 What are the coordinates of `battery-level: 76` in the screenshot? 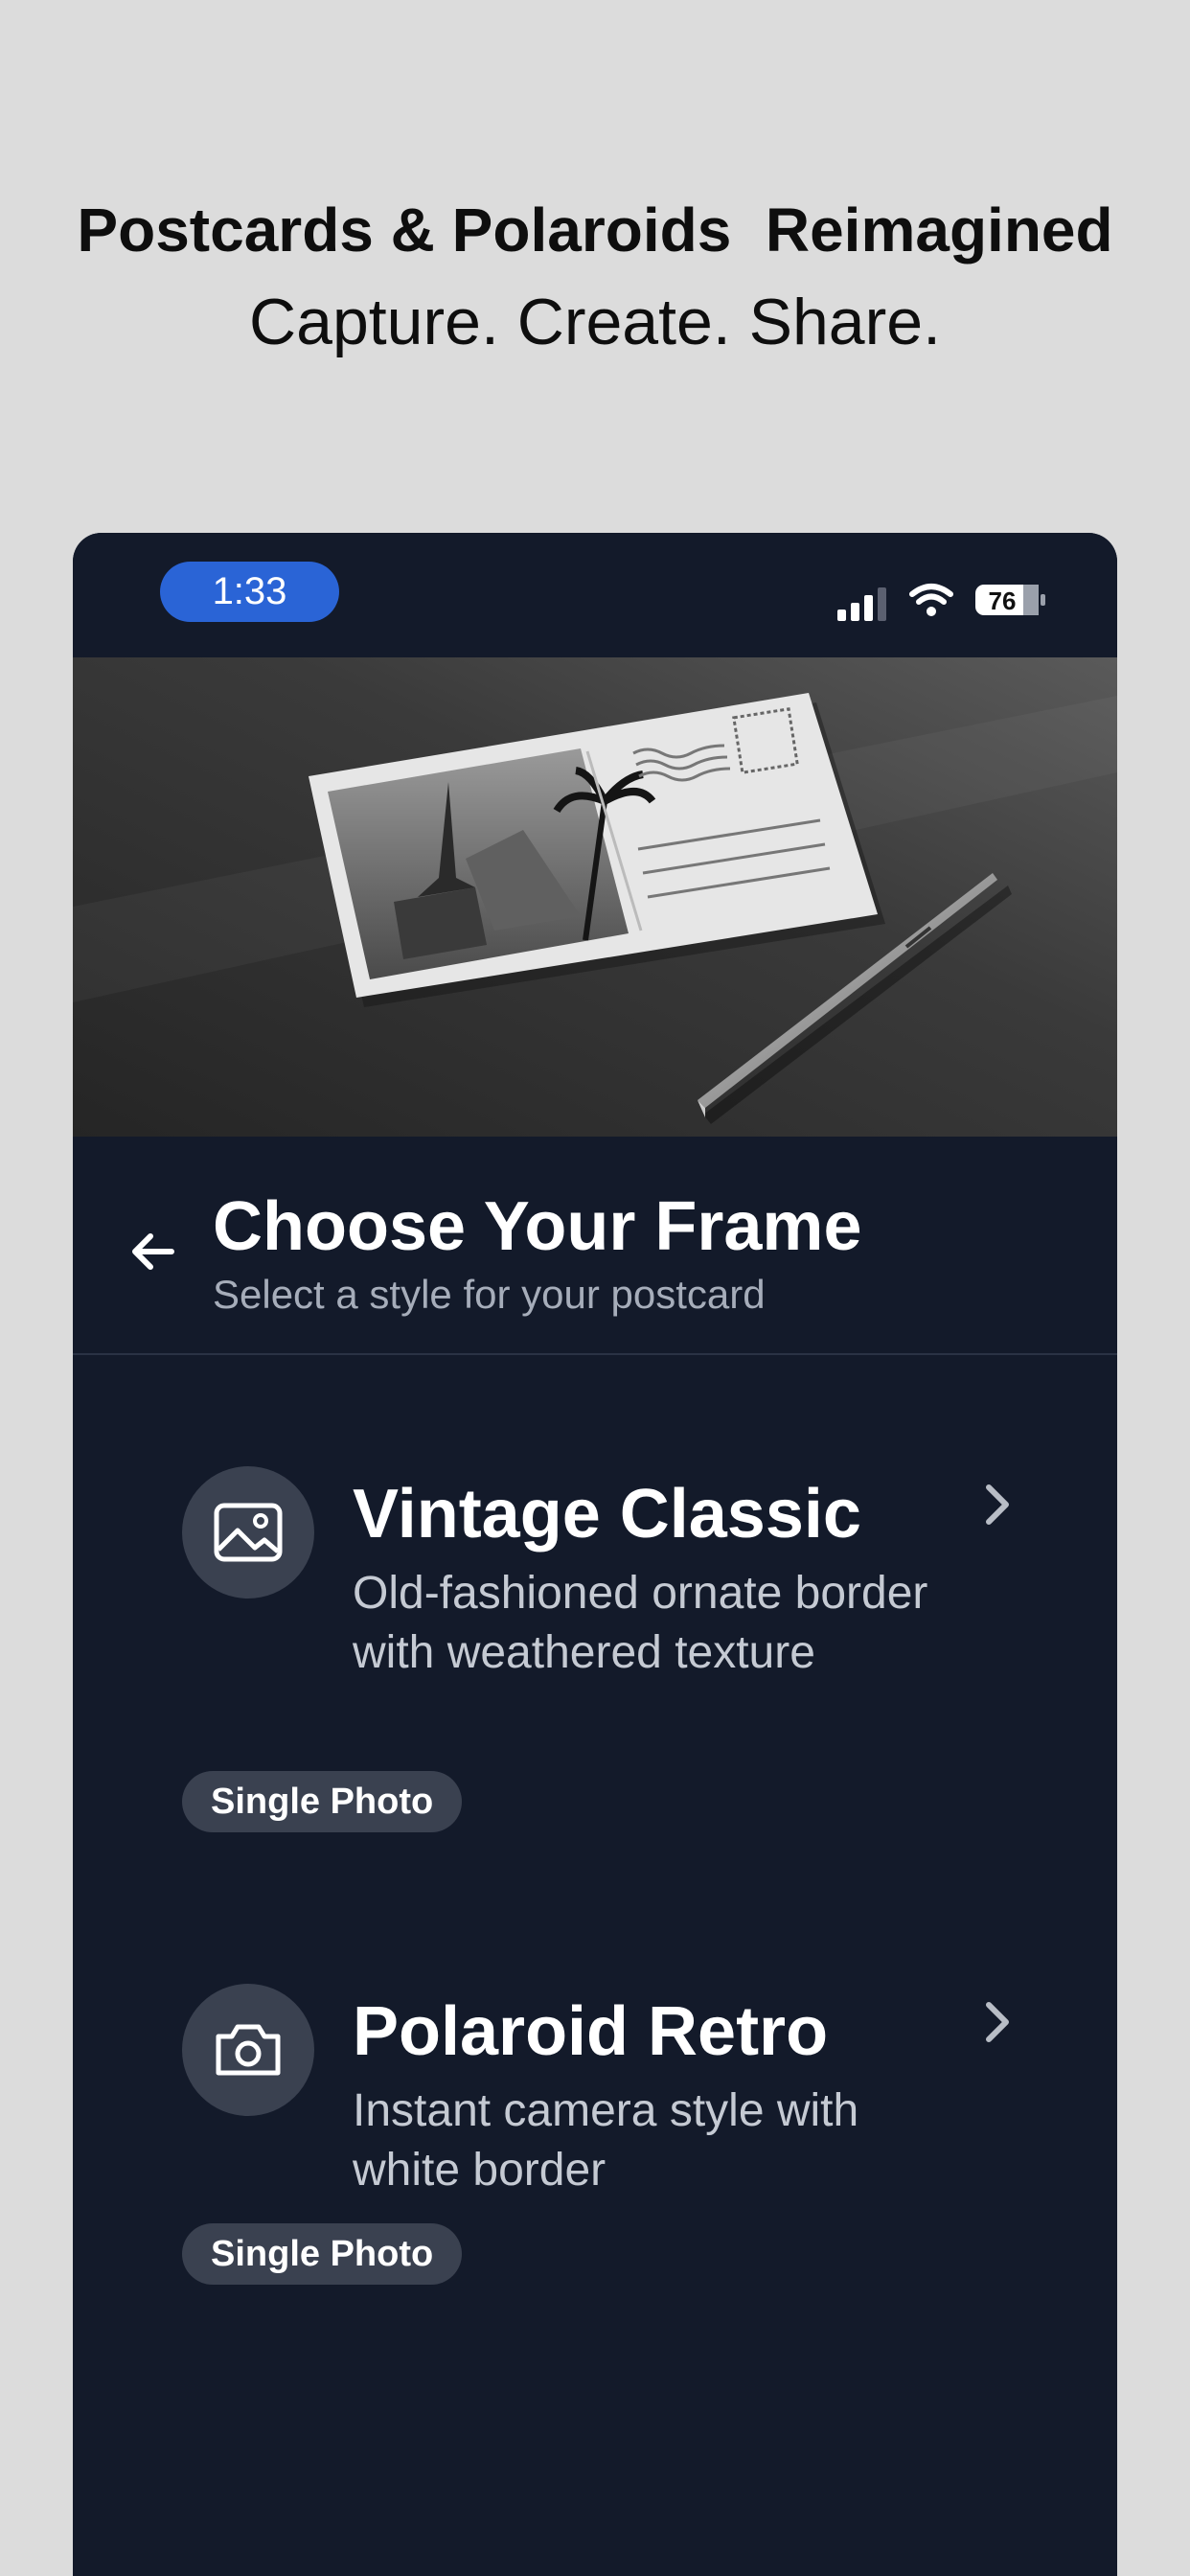 It's located at (1003, 600).